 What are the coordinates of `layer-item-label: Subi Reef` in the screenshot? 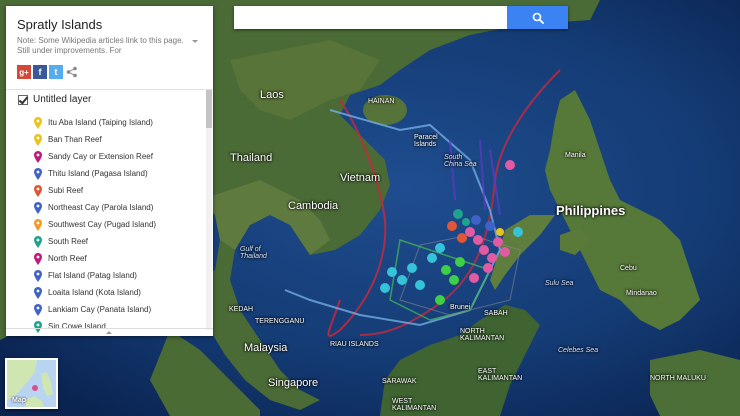 It's located at (66, 190).